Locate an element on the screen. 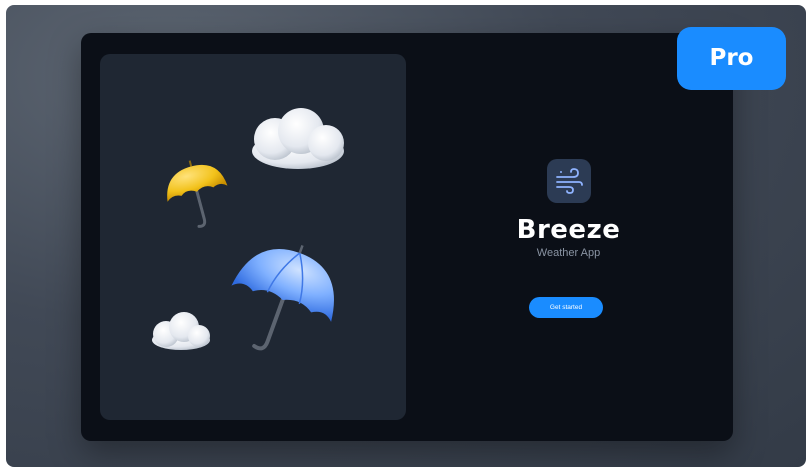 The width and height of the screenshot is (811, 468). app-icon is located at coordinates (568, 181).